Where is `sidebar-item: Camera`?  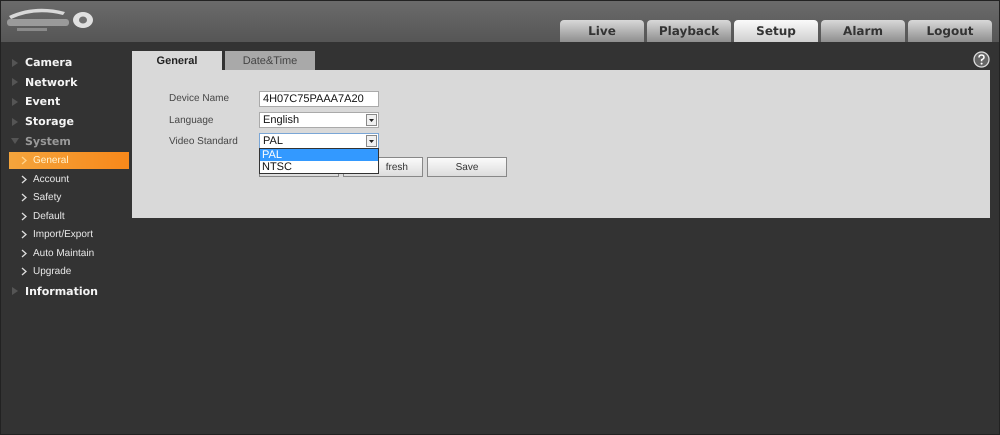 sidebar-item: Camera is located at coordinates (66, 63).